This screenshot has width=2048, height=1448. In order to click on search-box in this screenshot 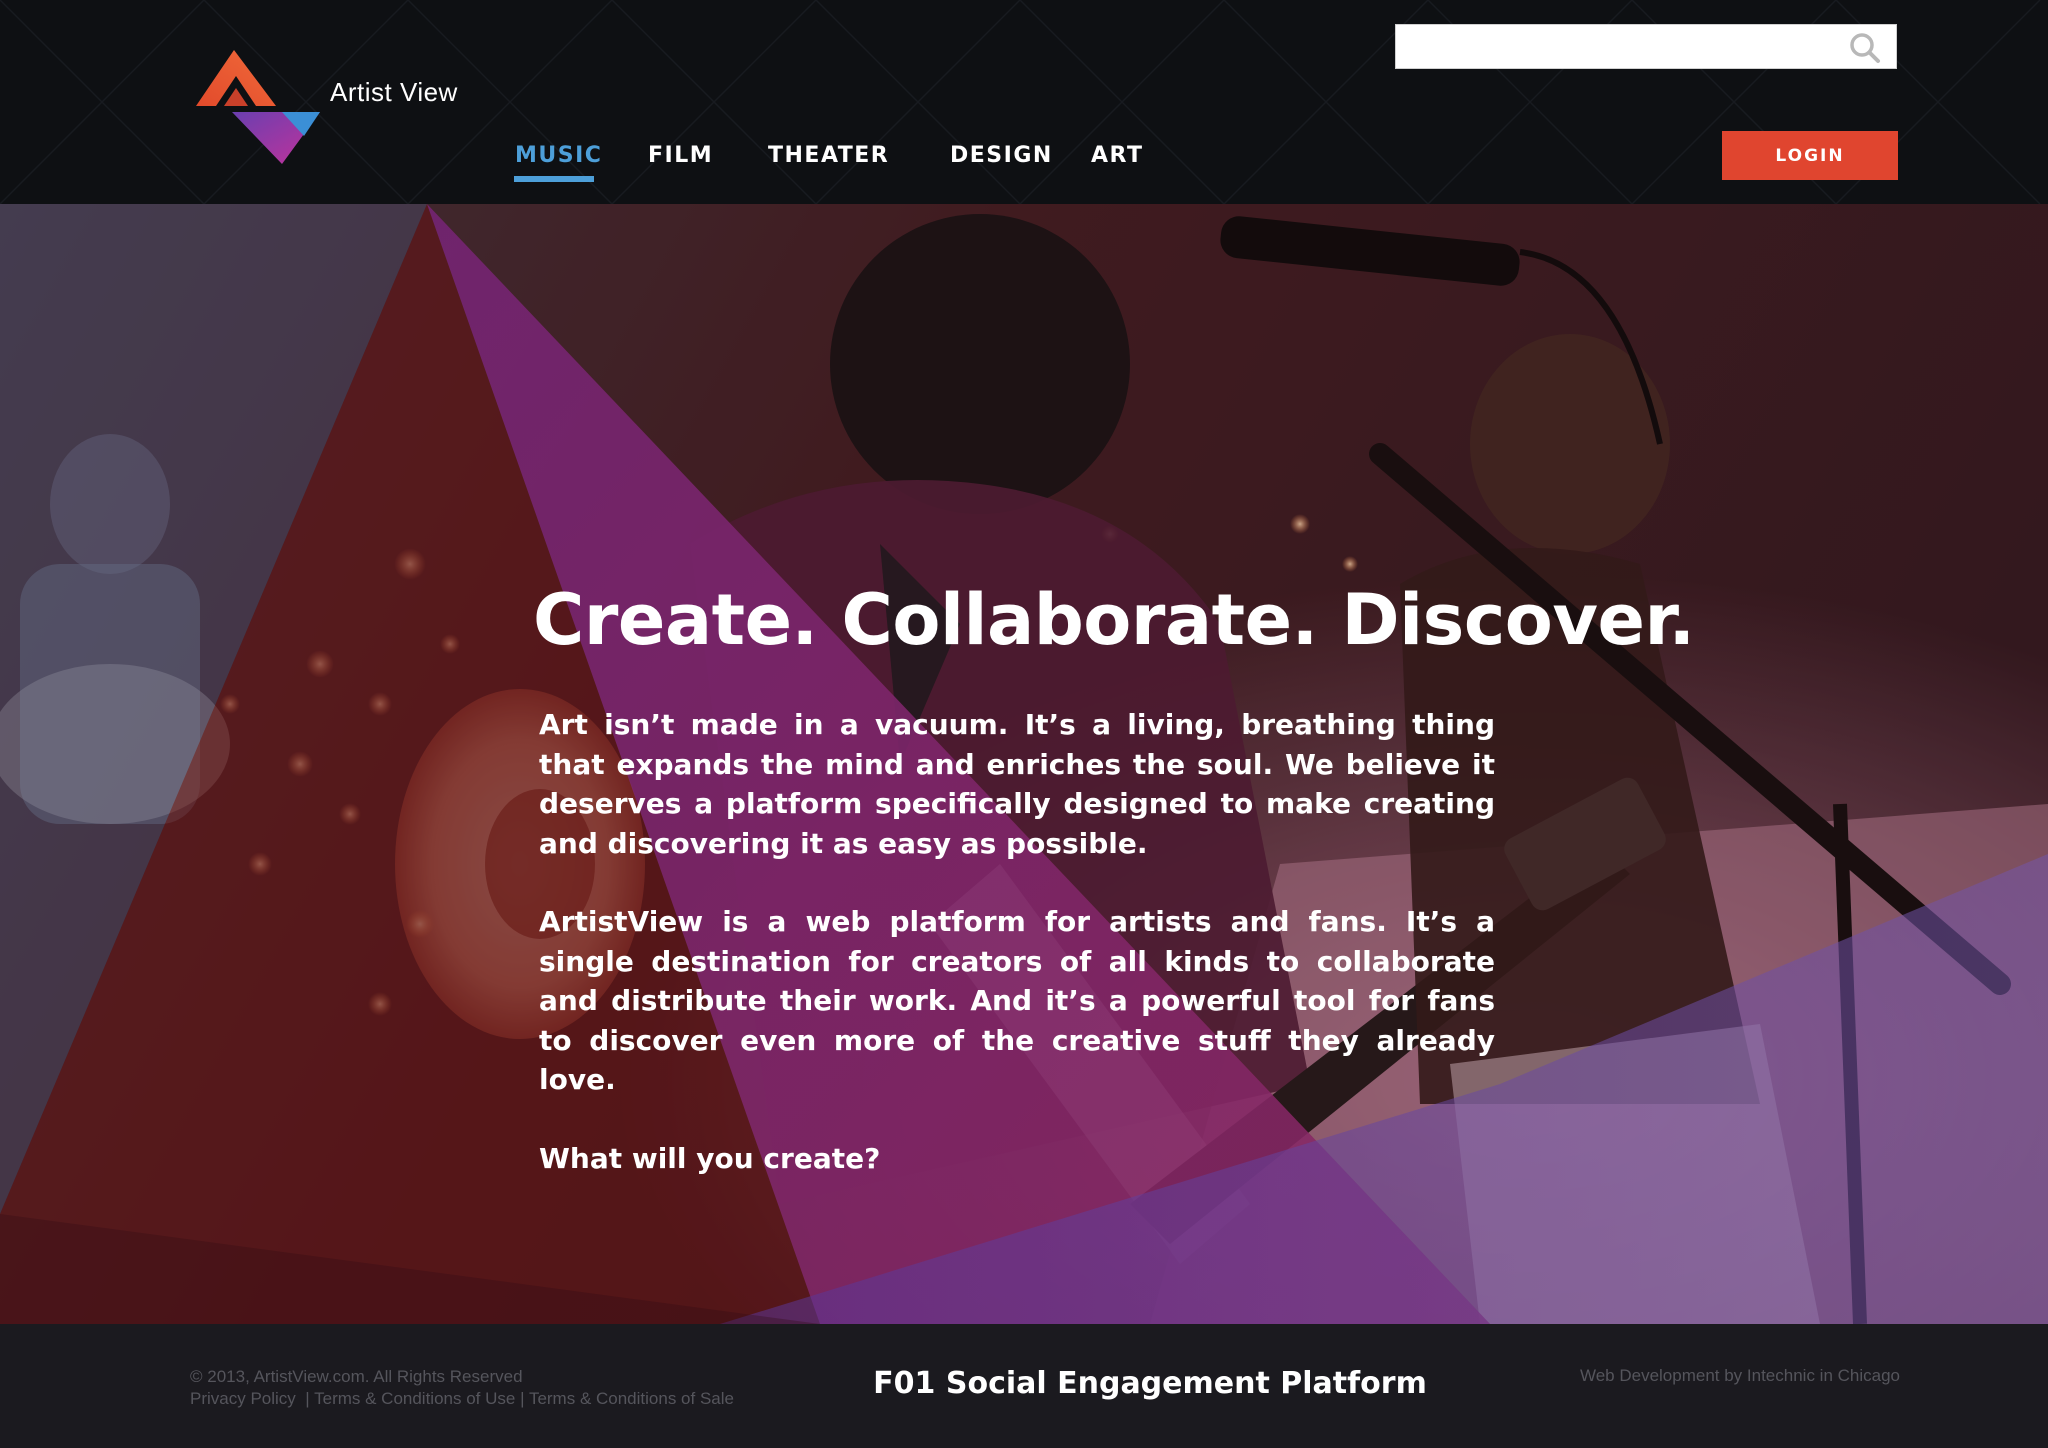, I will do `click(1646, 46)`.